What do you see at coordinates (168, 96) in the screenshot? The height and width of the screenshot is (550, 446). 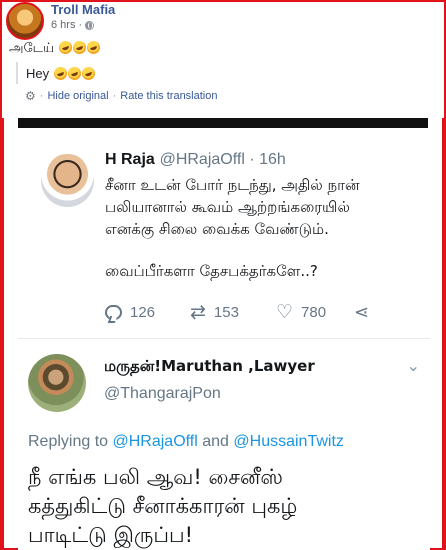 I see `rate-translation-link: Rate this translation` at bounding box center [168, 96].